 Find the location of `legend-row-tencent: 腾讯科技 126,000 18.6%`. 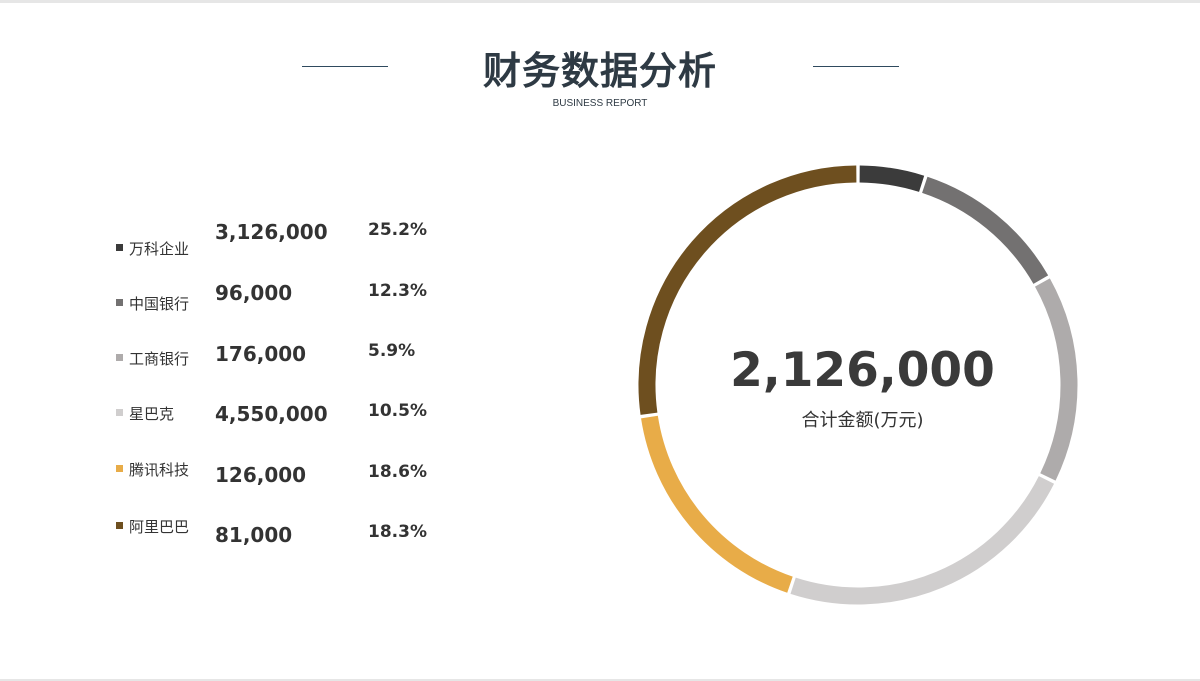

legend-row-tencent: 腾讯科技 126,000 18.6% is located at coordinates (280, 481).